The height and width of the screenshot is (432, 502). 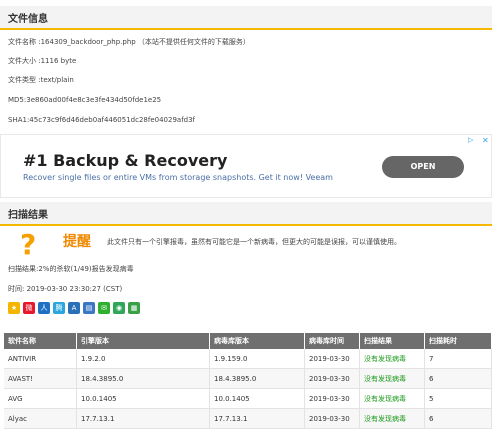 I want to click on share-wechat-moments-icon: ◉, so click(x=119, y=308).